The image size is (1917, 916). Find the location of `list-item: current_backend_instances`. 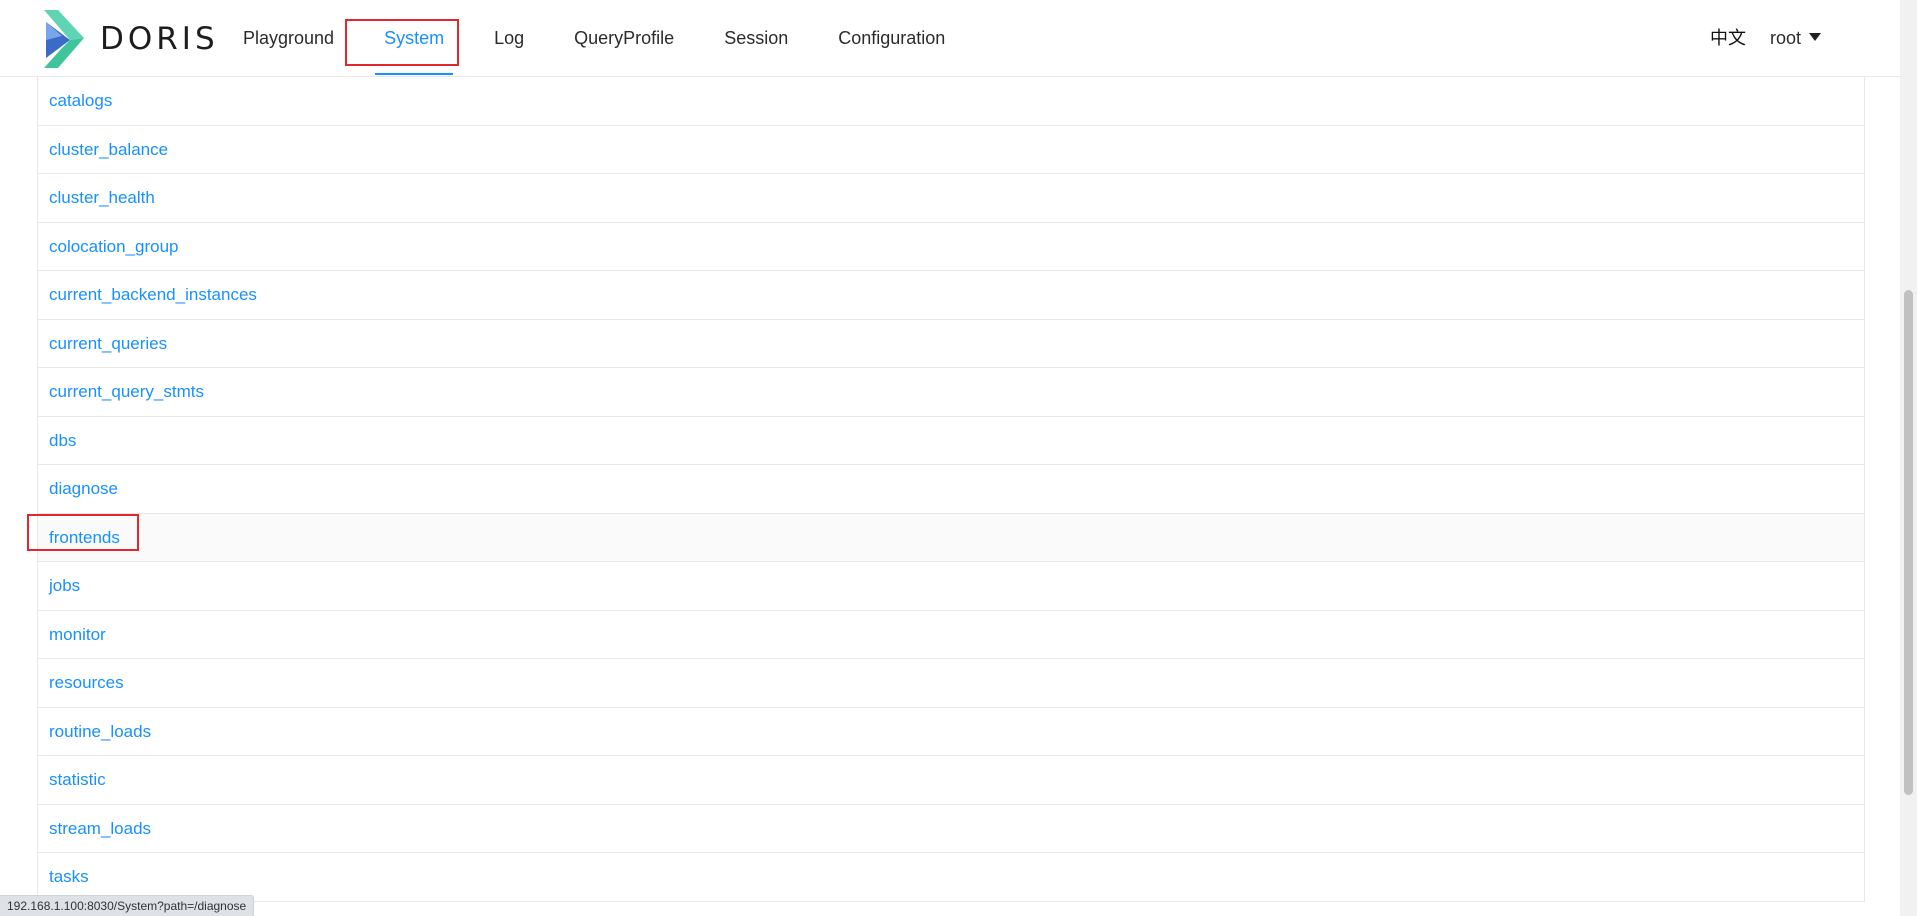

list-item: current_backend_instances is located at coordinates (951, 295).